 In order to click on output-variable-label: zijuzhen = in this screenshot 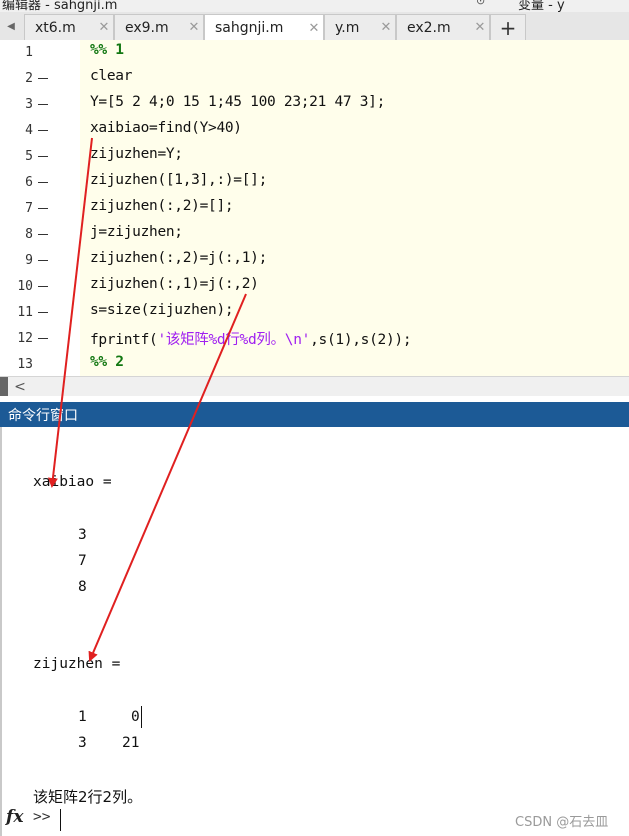, I will do `click(77, 664)`.